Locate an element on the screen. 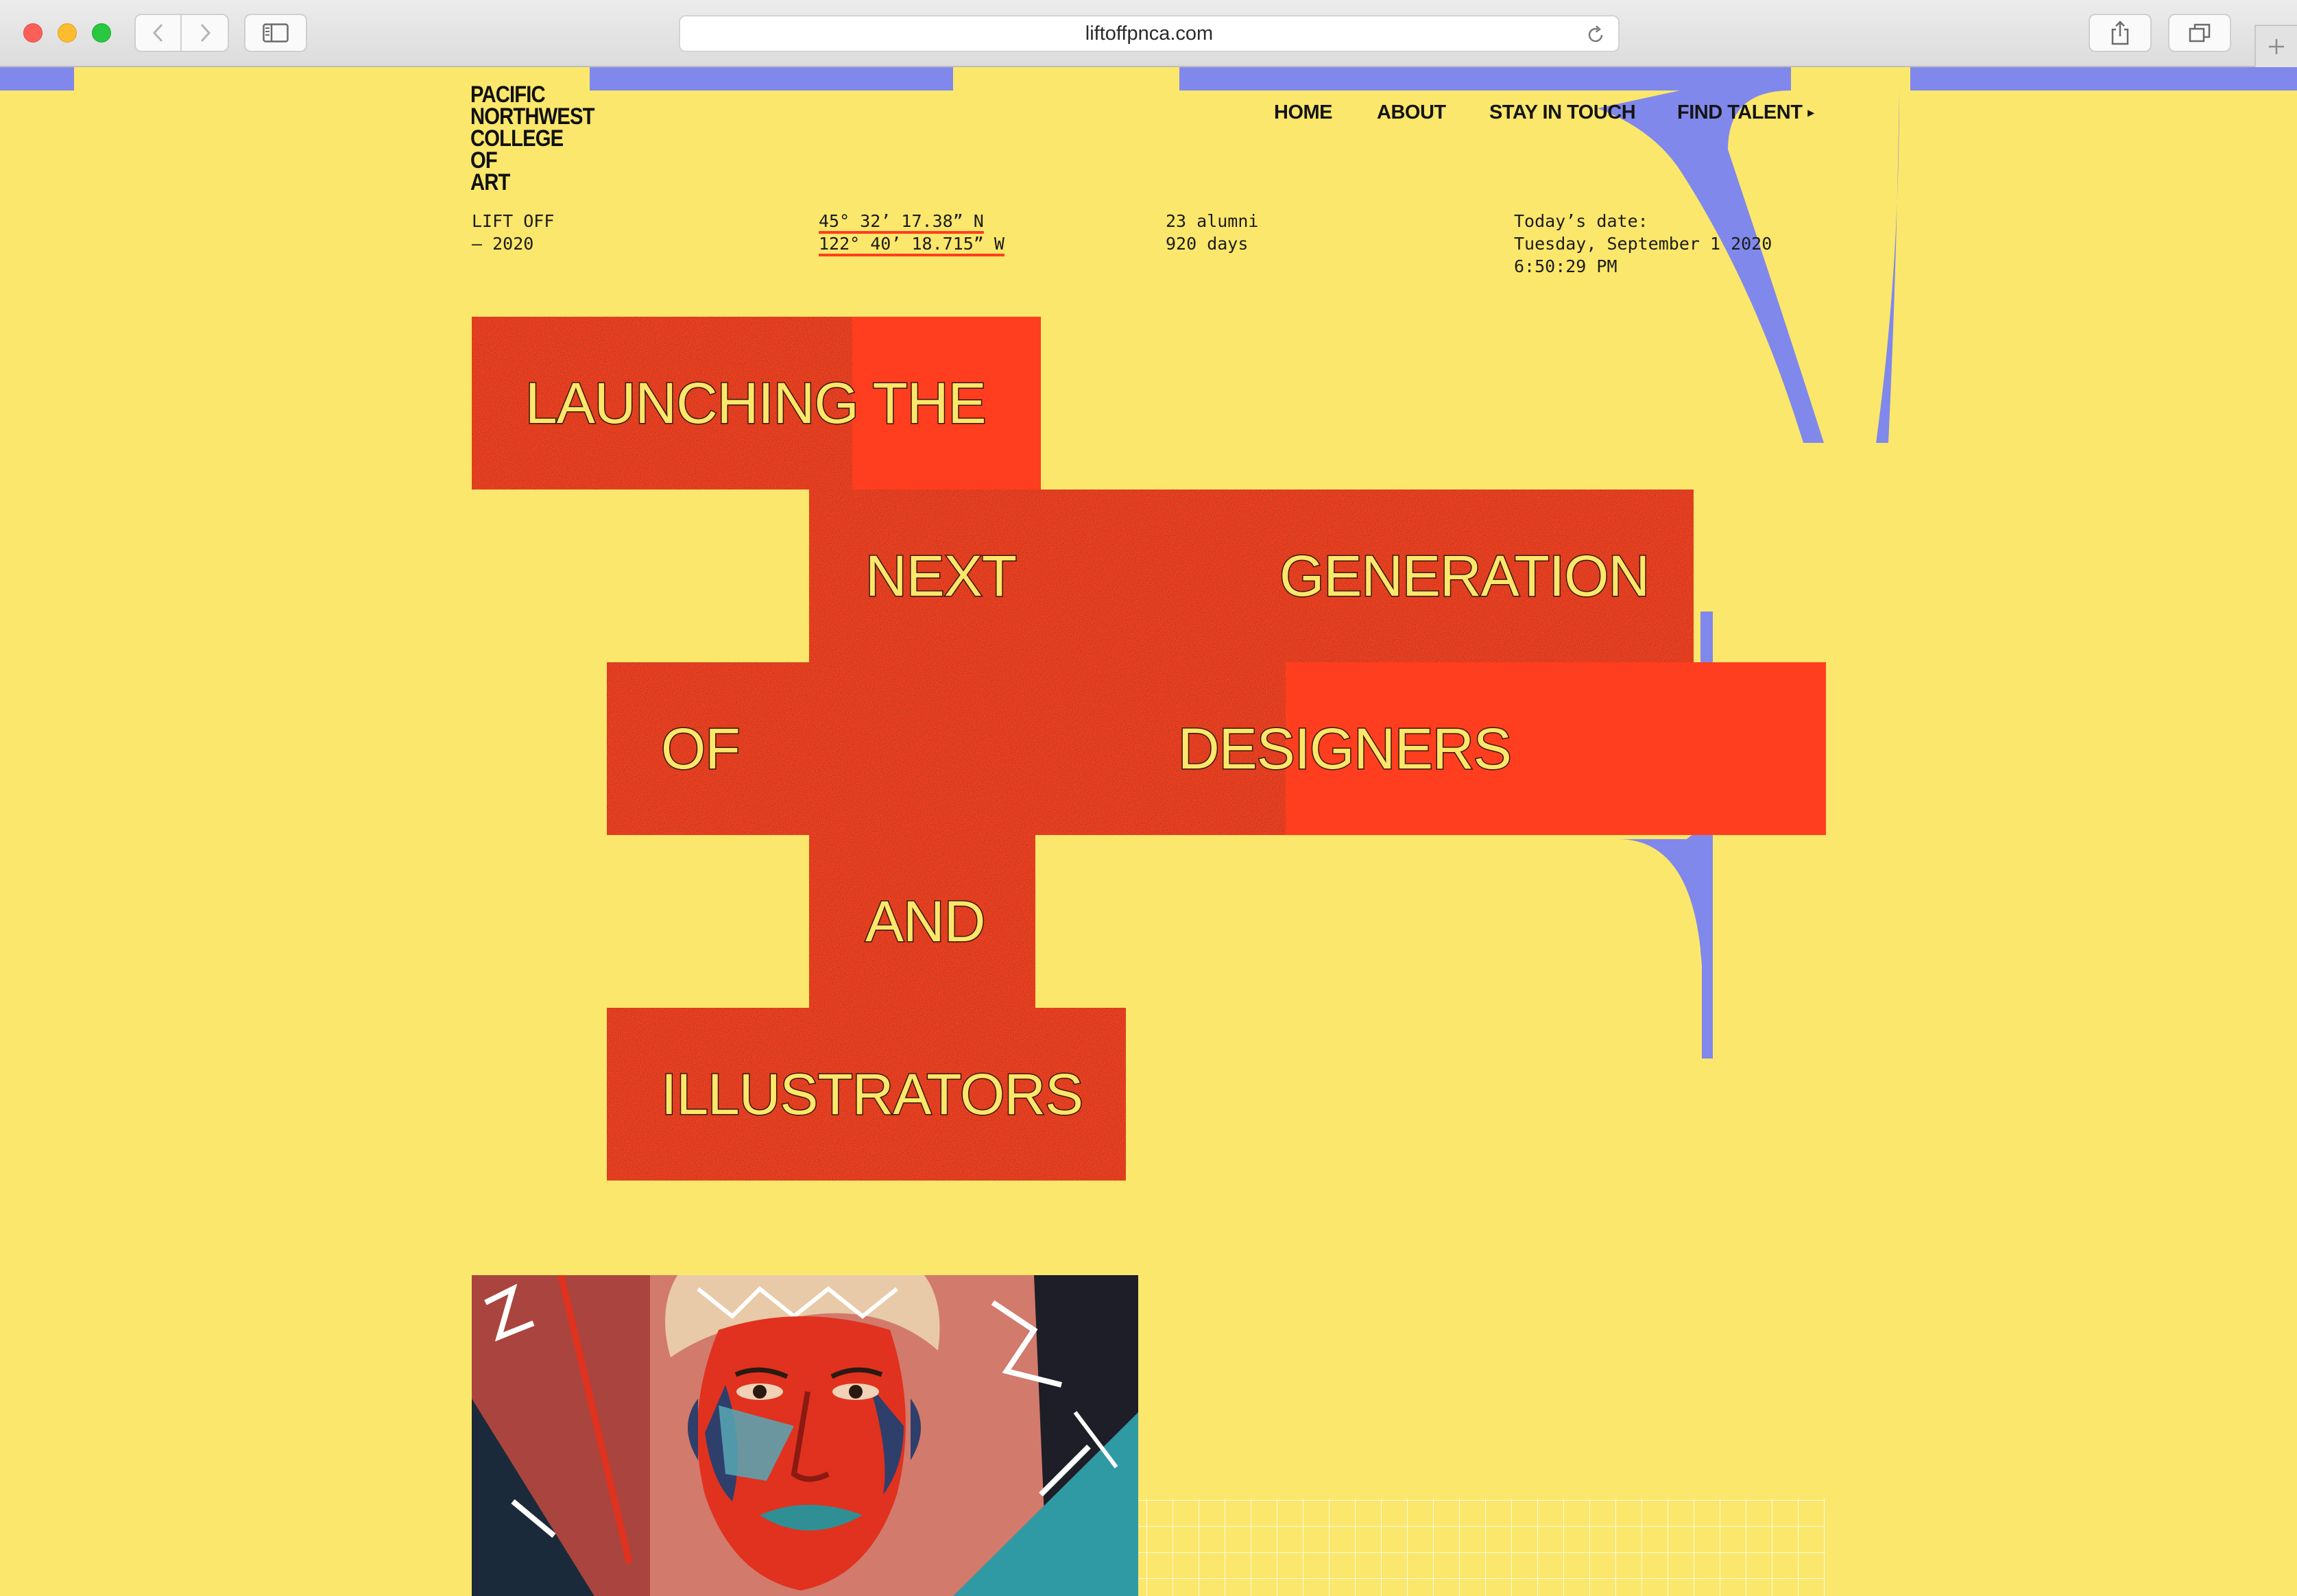  hero-word: AND is located at coordinates (925, 921).